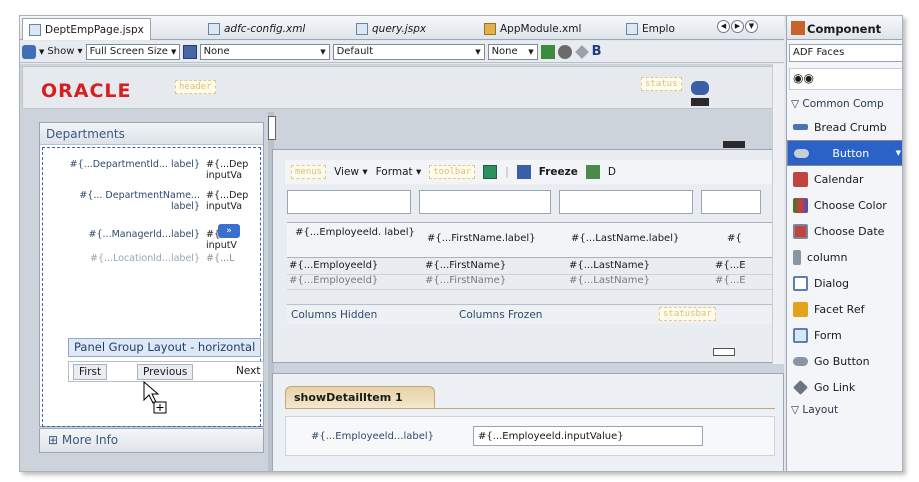  What do you see at coordinates (837, 104) in the screenshot?
I see `common-components-section: ▽ Common Comp` at bounding box center [837, 104].